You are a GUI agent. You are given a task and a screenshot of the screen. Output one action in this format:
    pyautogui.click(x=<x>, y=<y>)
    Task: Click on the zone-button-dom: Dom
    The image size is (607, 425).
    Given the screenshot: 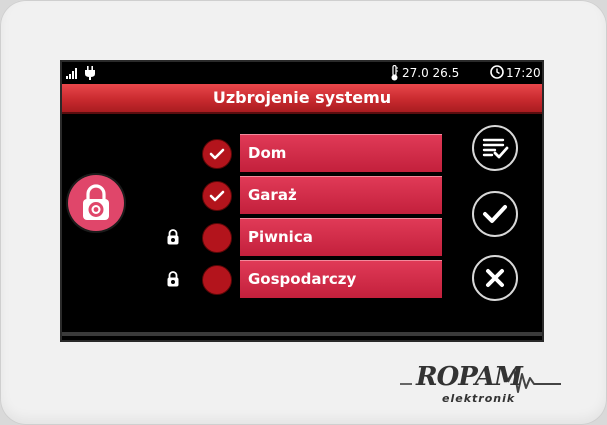 What is the action you would take?
    pyautogui.click(x=341, y=153)
    